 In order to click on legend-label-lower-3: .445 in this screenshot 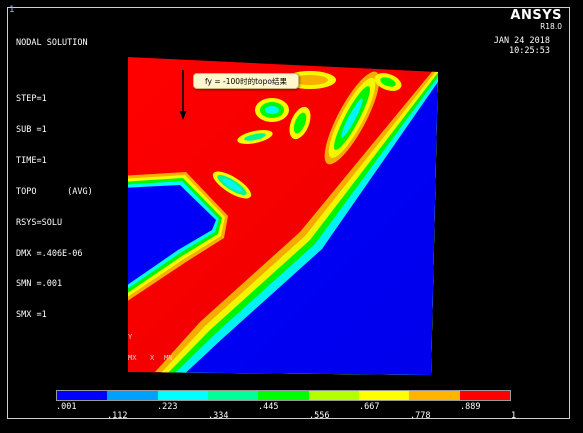, I will do `click(268, 407)`.